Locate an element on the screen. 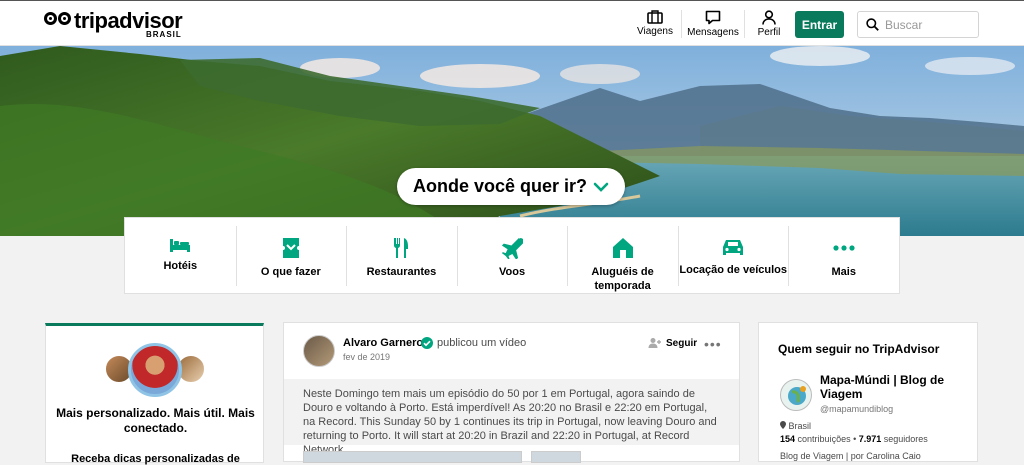  tripadvisor-logo: tripadvisor BRASIL is located at coordinates (113, 23).